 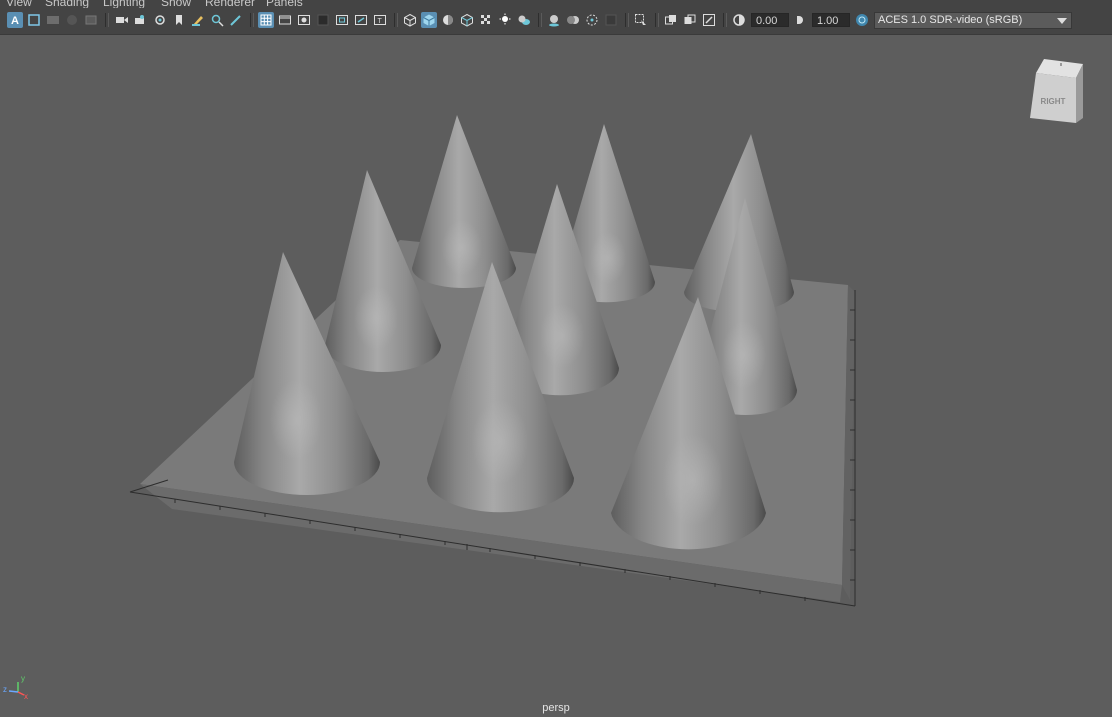 I want to click on isolate-select-icon, so click(x=641, y=20).